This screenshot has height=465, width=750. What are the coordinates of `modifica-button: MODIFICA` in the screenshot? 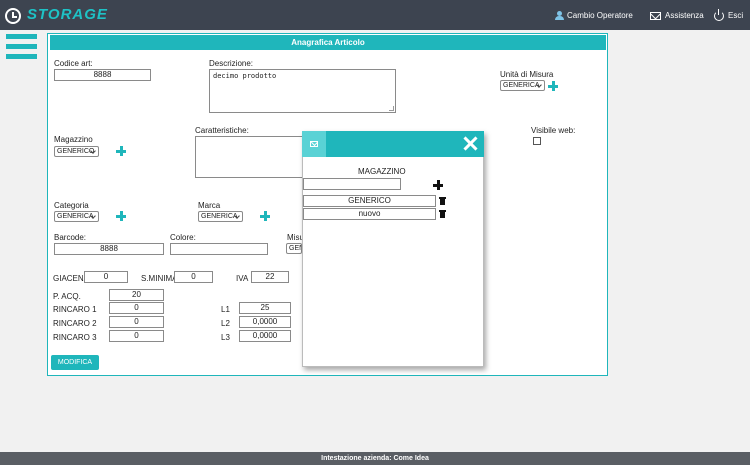 It's located at (75, 362).